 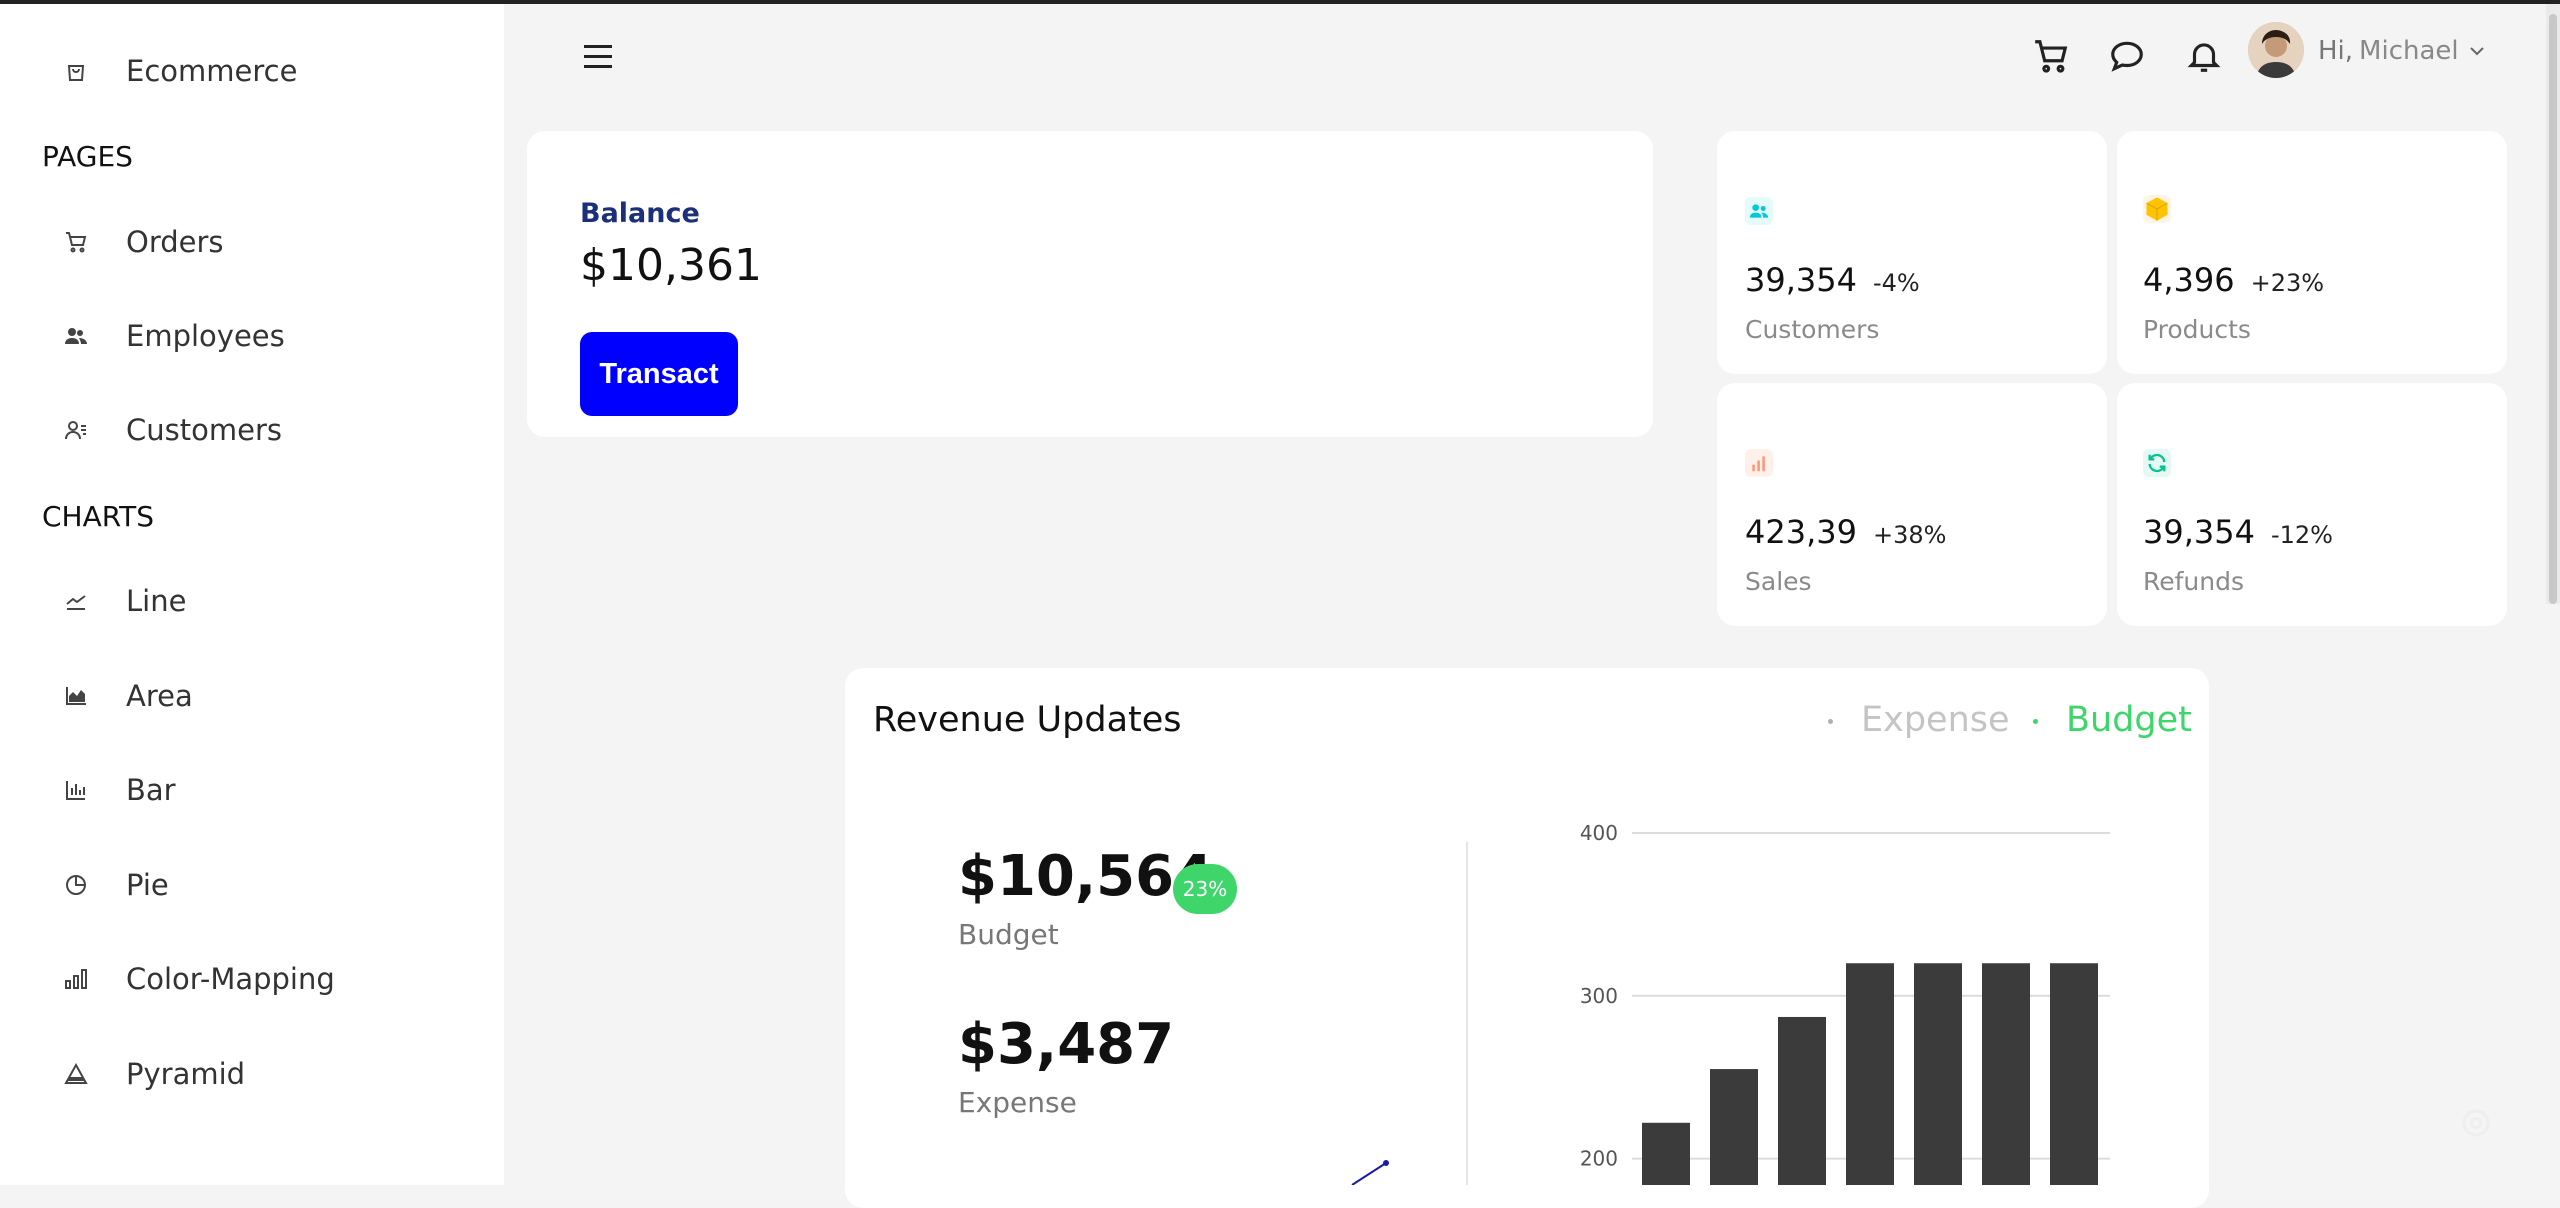 What do you see at coordinates (159, 696) in the screenshot?
I see `sidebar-item-label: Area` at bounding box center [159, 696].